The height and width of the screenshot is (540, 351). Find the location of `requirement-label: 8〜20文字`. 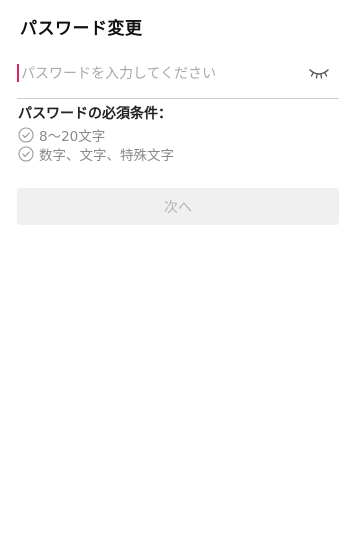

requirement-label: 8〜20文字 is located at coordinates (72, 137).